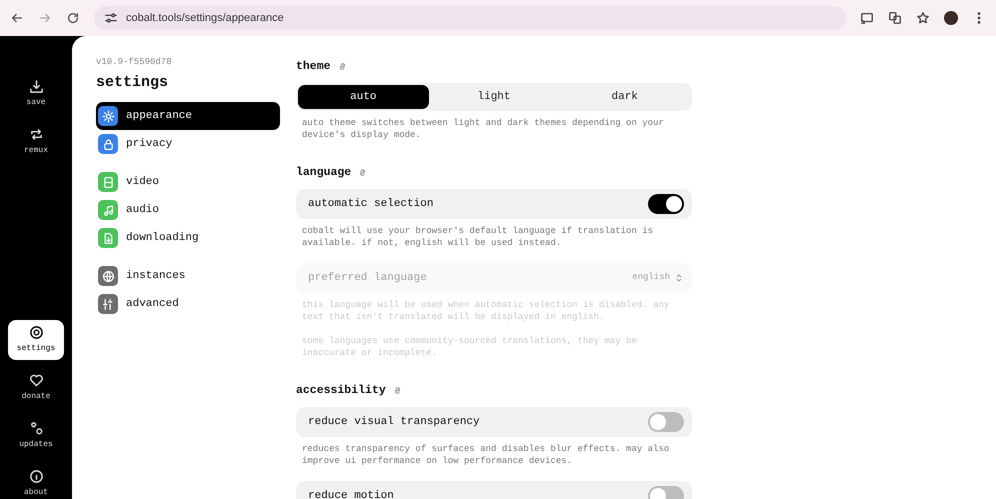 The height and width of the screenshot is (499, 996). I want to click on sun-icon, so click(108, 116).